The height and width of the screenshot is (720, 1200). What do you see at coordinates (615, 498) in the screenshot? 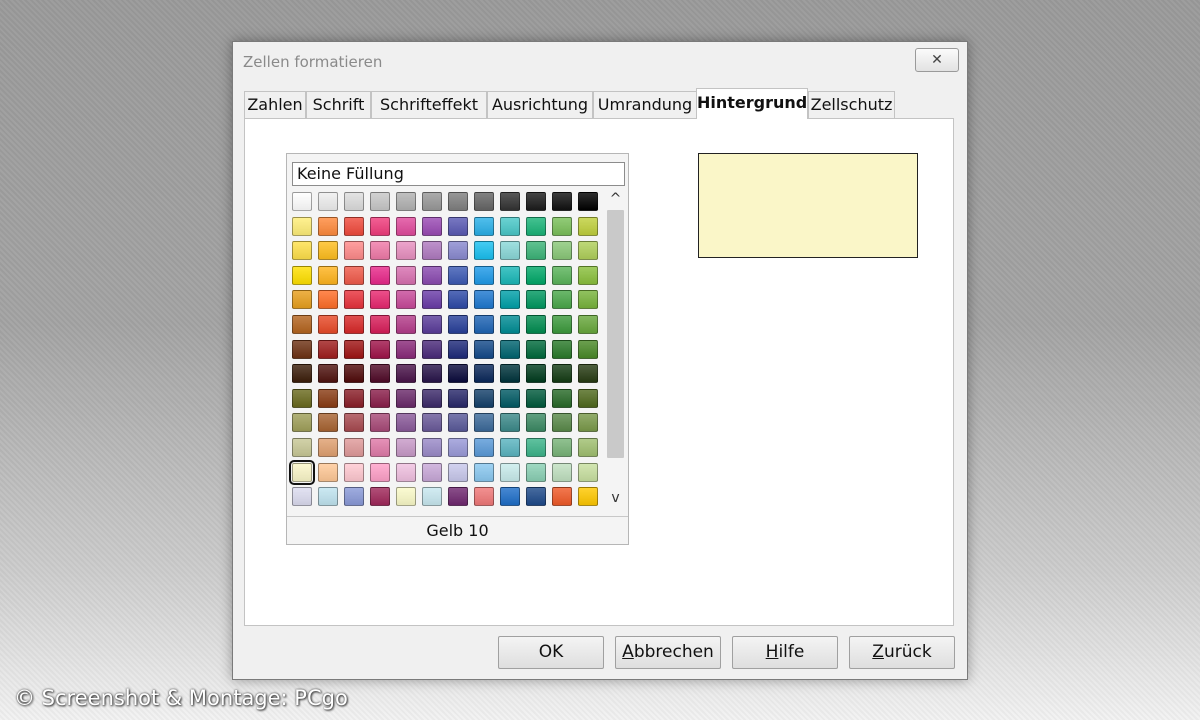
I see `chevron-down-icon: v` at bounding box center [615, 498].